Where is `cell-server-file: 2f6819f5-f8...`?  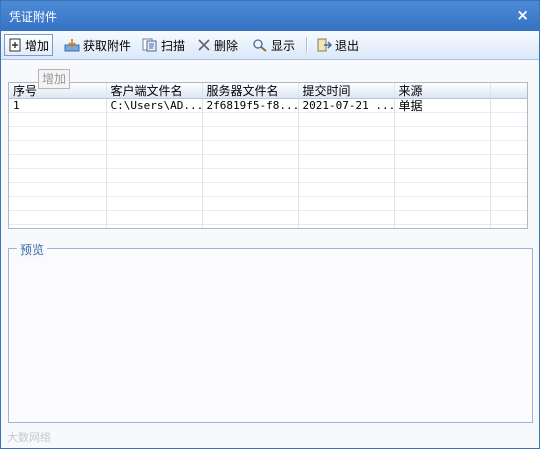
cell-server-file: 2f6819f5-f8... is located at coordinates (250, 105).